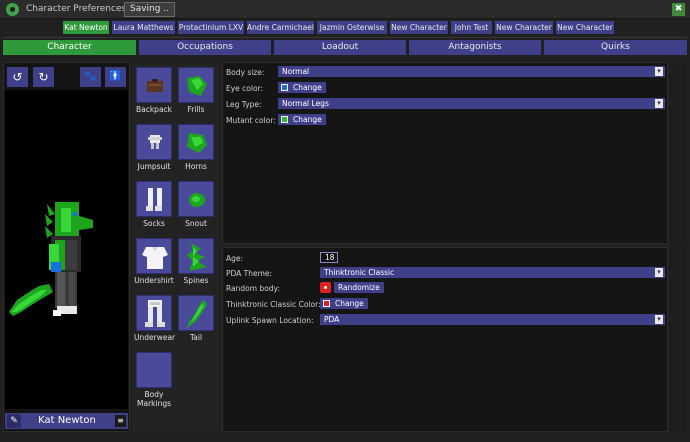 This screenshot has width=690, height=442. What do you see at coordinates (154, 85) in the screenshot?
I see `backpack-icon` at bounding box center [154, 85].